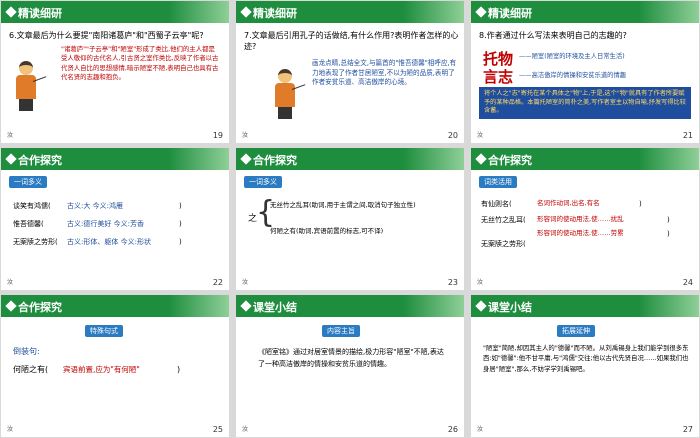 The width and height of the screenshot is (700, 438). Describe the element at coordinates (217, 135) in the screenshot. I see `page-number: 19` at that location.